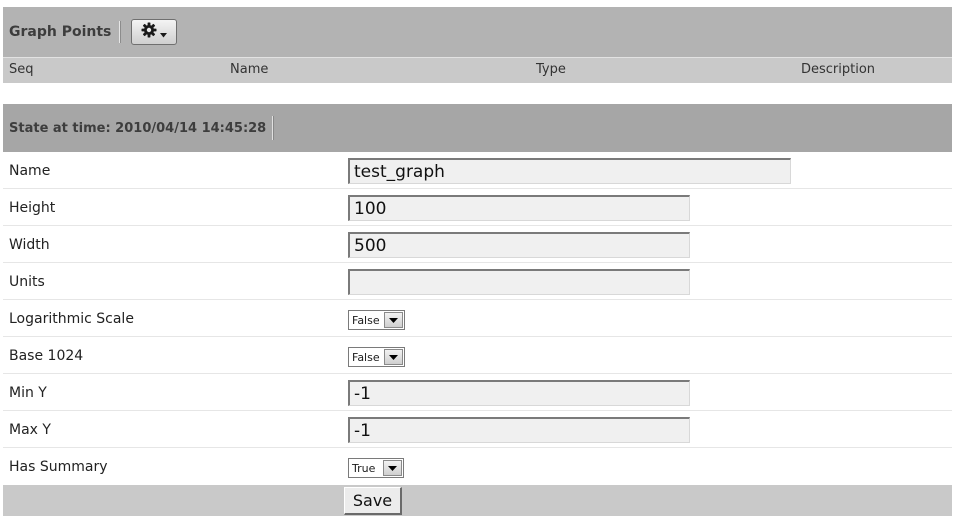 This screenshot has width=957, height=521. I want to click on max-y-label: Max Y, so click(30, 430).